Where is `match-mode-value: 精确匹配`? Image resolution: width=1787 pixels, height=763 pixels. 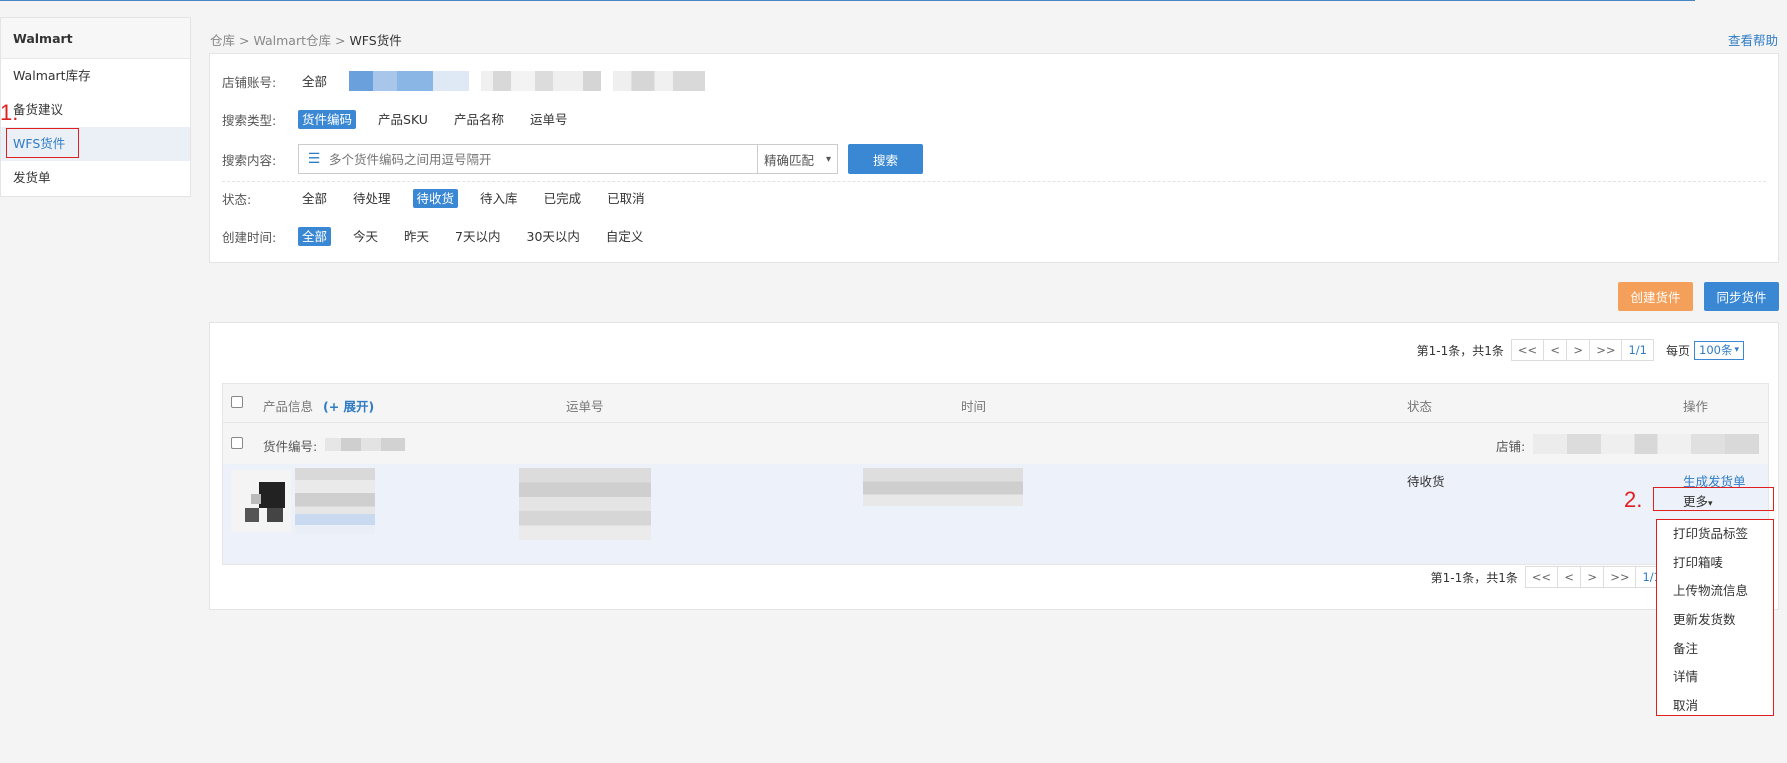 match-mode-value: 精确匹配 is located at coordinates (789, 160).